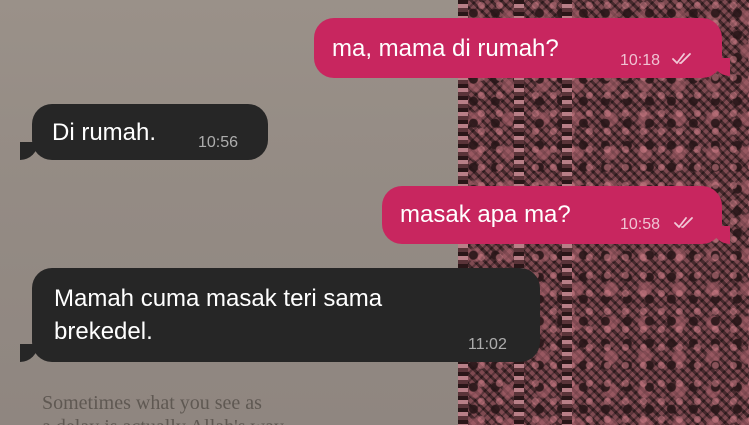 This screenshot has width=749, height=425. Describe the element at coordinates (104, 132) in the screenshot. I see `message-text: Di rumah.` at that location.